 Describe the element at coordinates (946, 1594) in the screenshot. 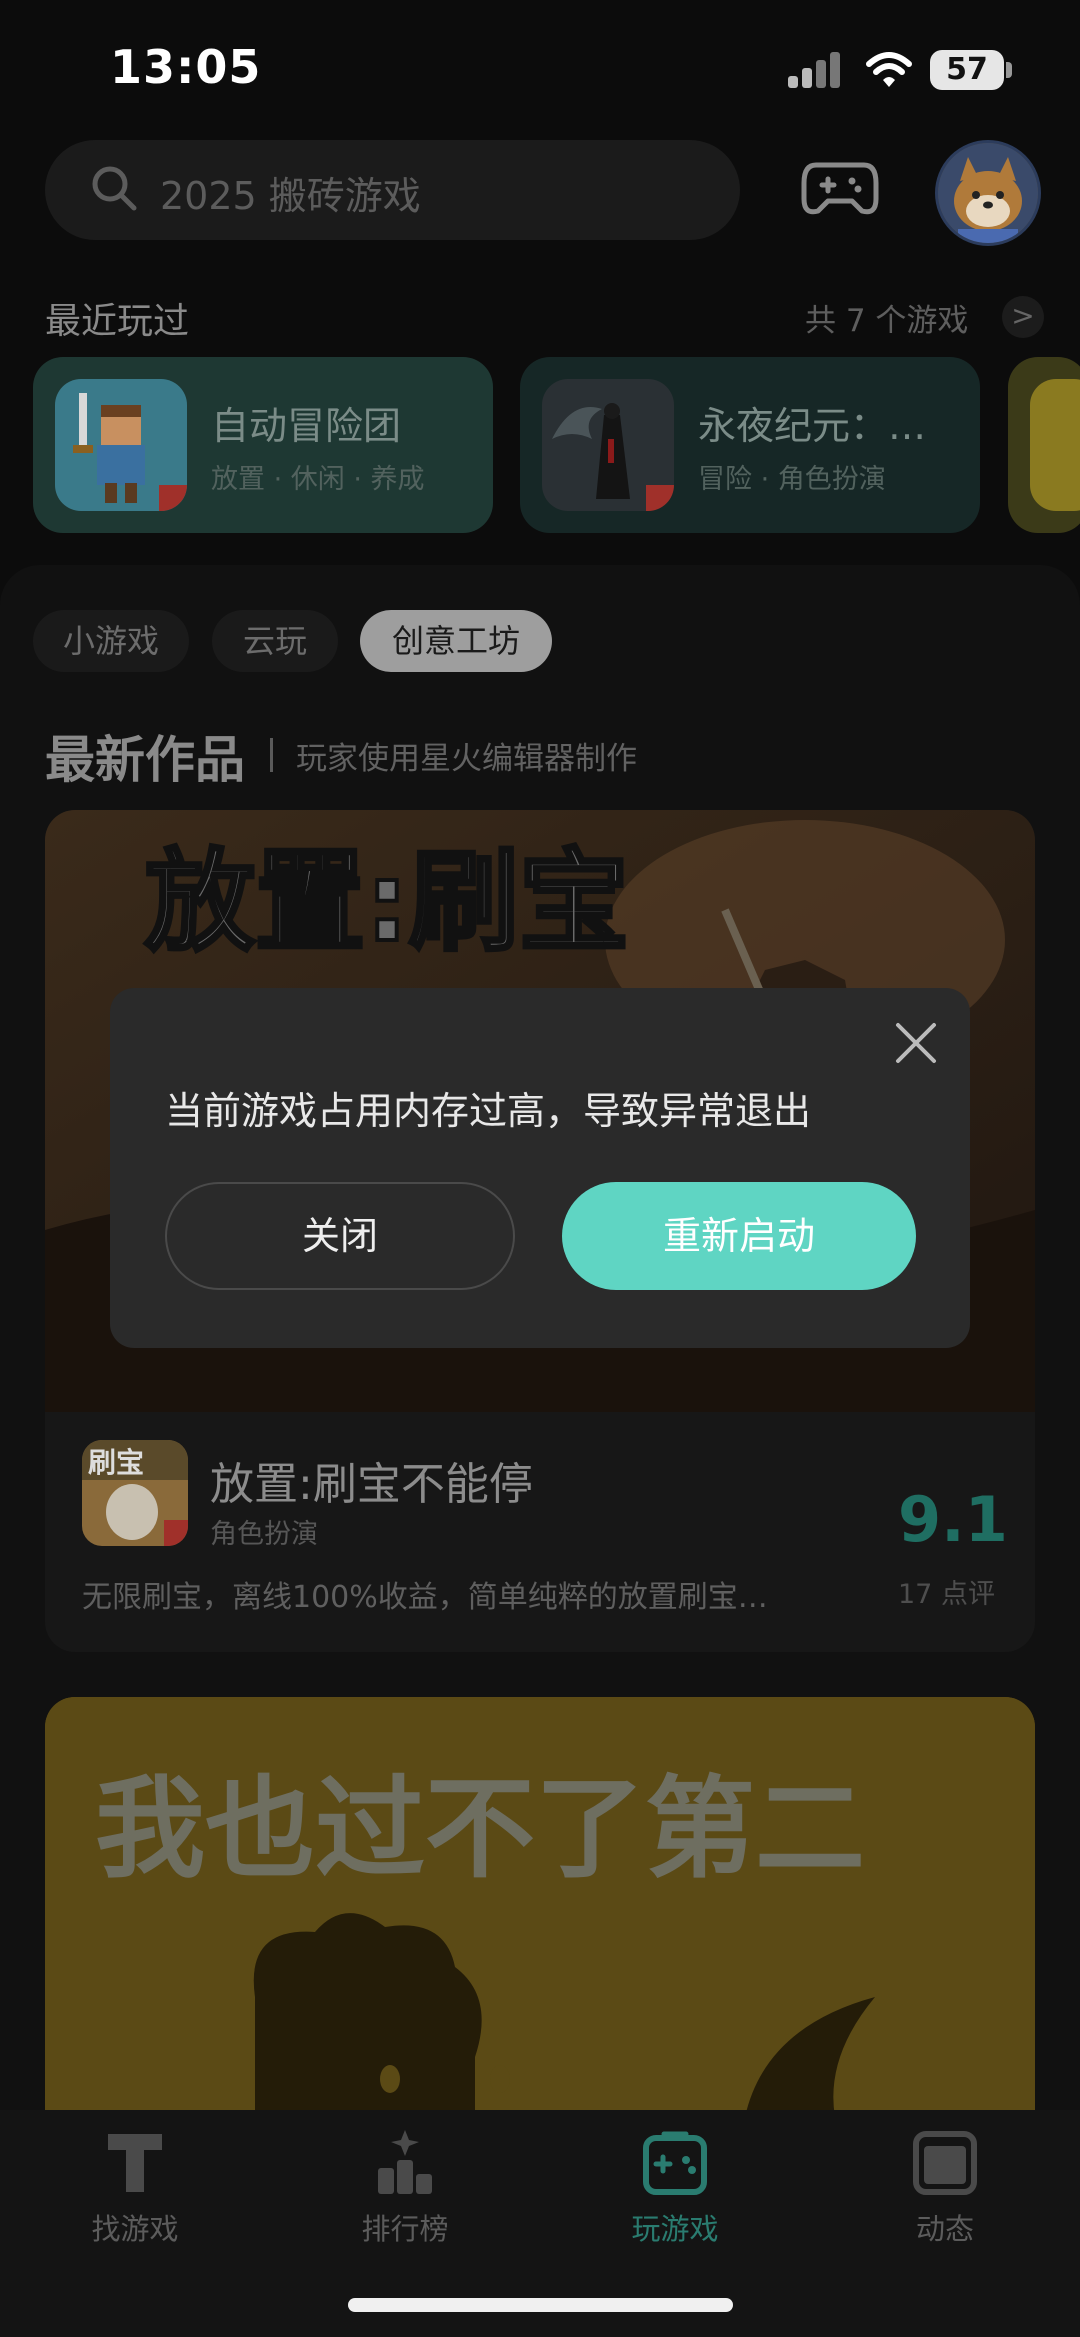

I see `featured-game-reviews: 17 点评` at that location.